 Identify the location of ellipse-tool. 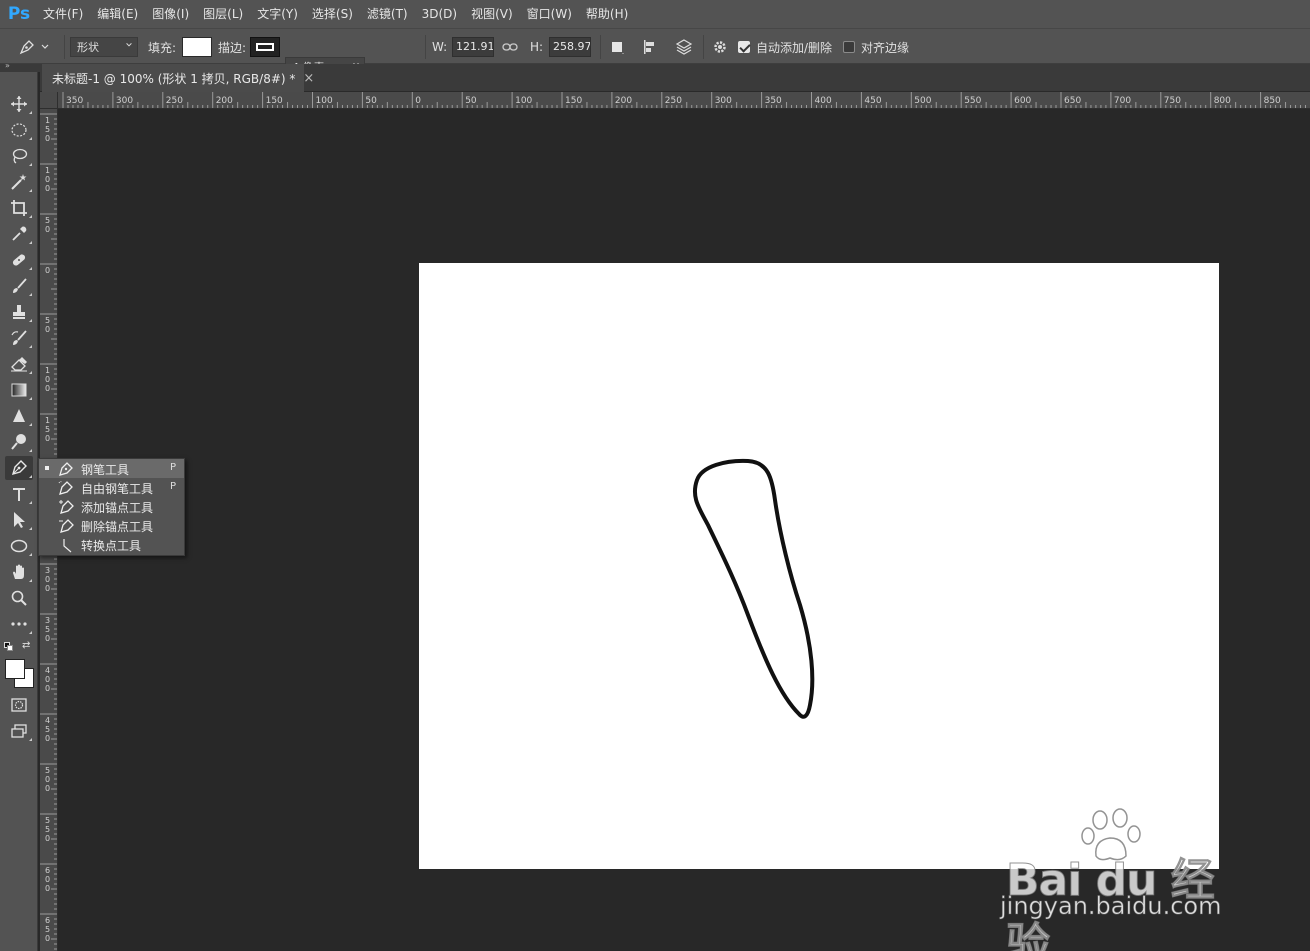
(19, 546).